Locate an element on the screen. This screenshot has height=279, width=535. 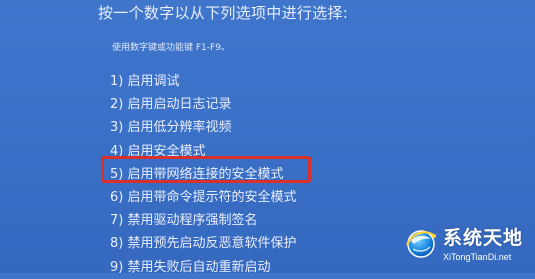
watermark: 系统天地 XiTongTianDi.net is located at coordinates (467, 246).